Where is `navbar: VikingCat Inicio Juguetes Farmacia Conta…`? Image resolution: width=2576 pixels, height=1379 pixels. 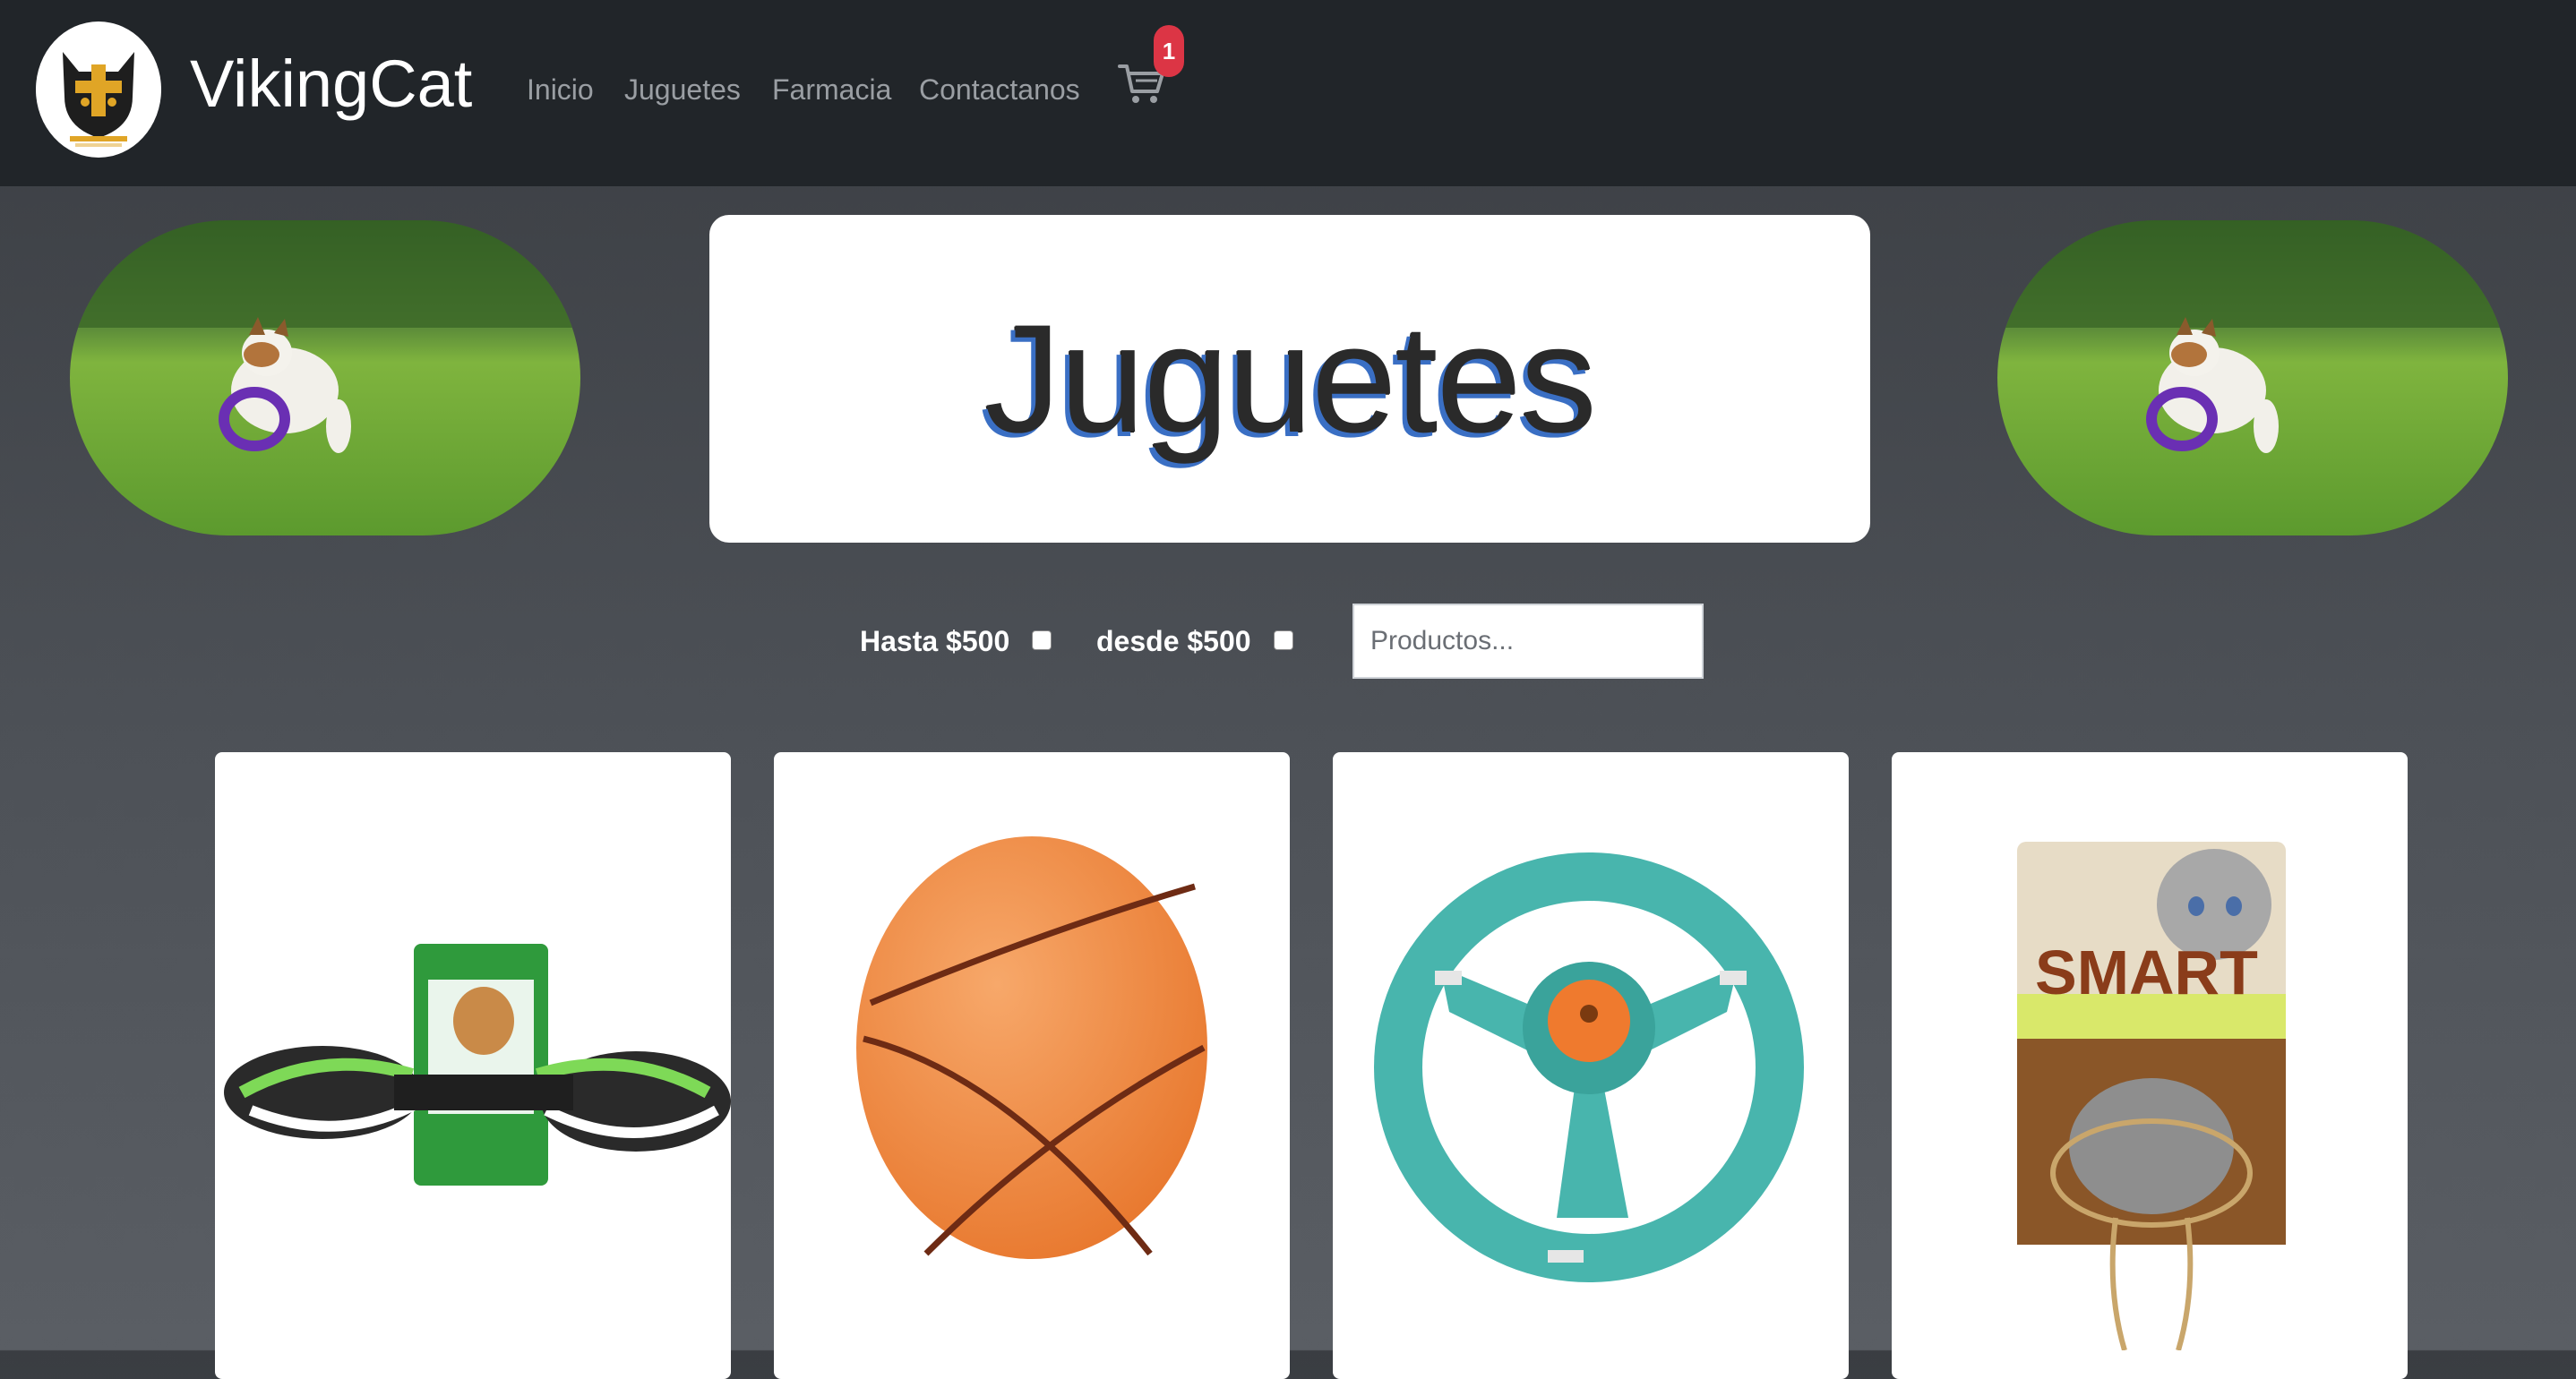
navbar: VikingCat Inicio Juguetes Farmacia Conta… is located at coordinates (1288, 93).